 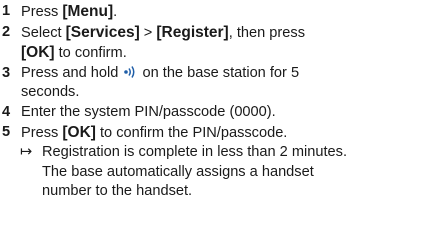 What do you see at coordinates (6, 131) in the screenshot?
I see `step-number: 5` at bounding box center [6, 131].